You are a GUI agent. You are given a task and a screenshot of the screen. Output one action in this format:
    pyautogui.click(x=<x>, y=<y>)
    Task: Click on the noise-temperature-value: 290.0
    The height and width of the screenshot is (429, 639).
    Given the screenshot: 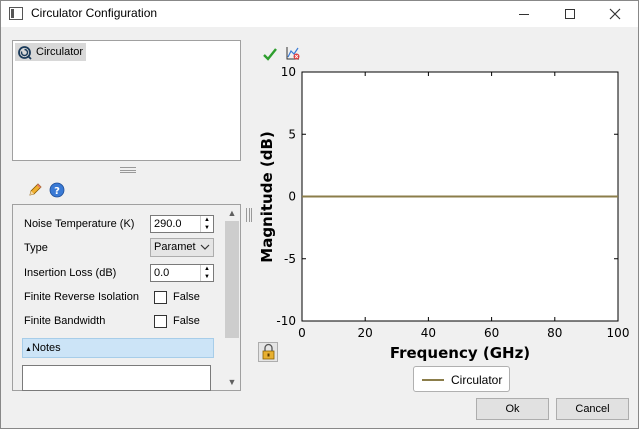 What is the action you would take?
    pyautogui.click(x=168, y=224)
    